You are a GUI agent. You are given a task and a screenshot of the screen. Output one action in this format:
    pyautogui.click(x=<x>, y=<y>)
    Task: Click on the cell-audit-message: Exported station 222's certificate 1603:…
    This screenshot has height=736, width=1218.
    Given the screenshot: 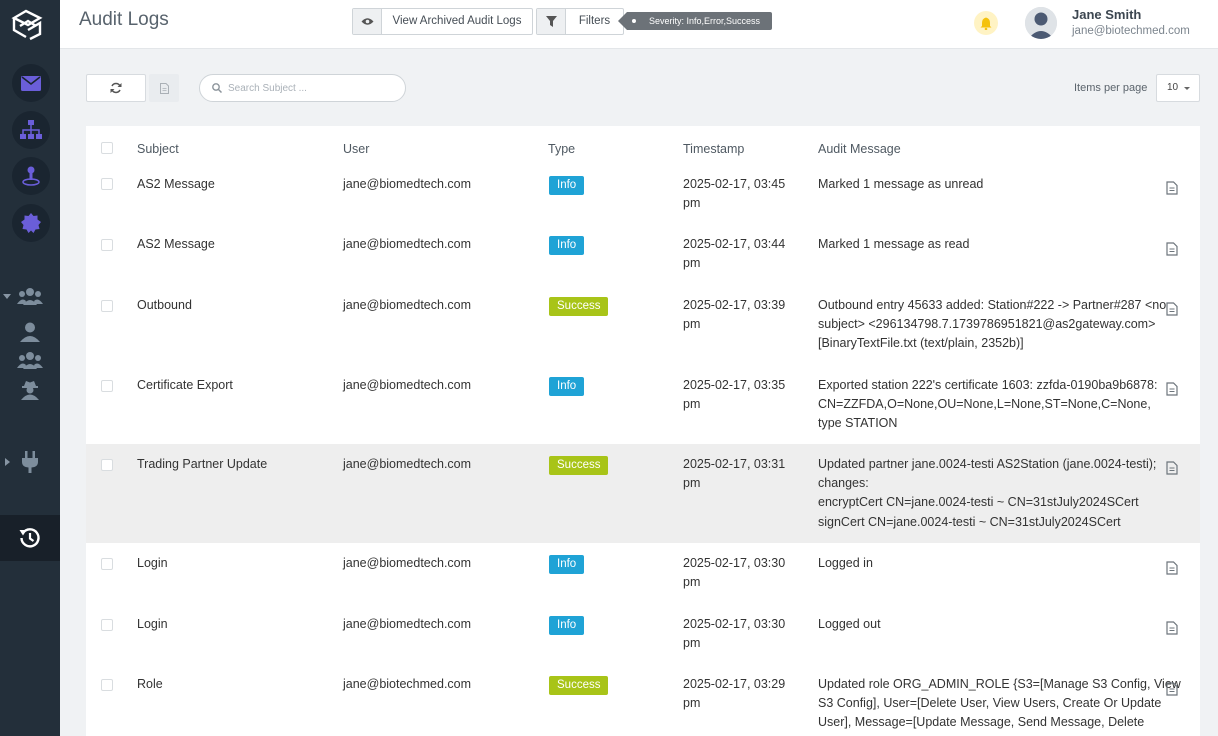 What is the action you would take?
    pyautogui.click(x=988, y=404)
    